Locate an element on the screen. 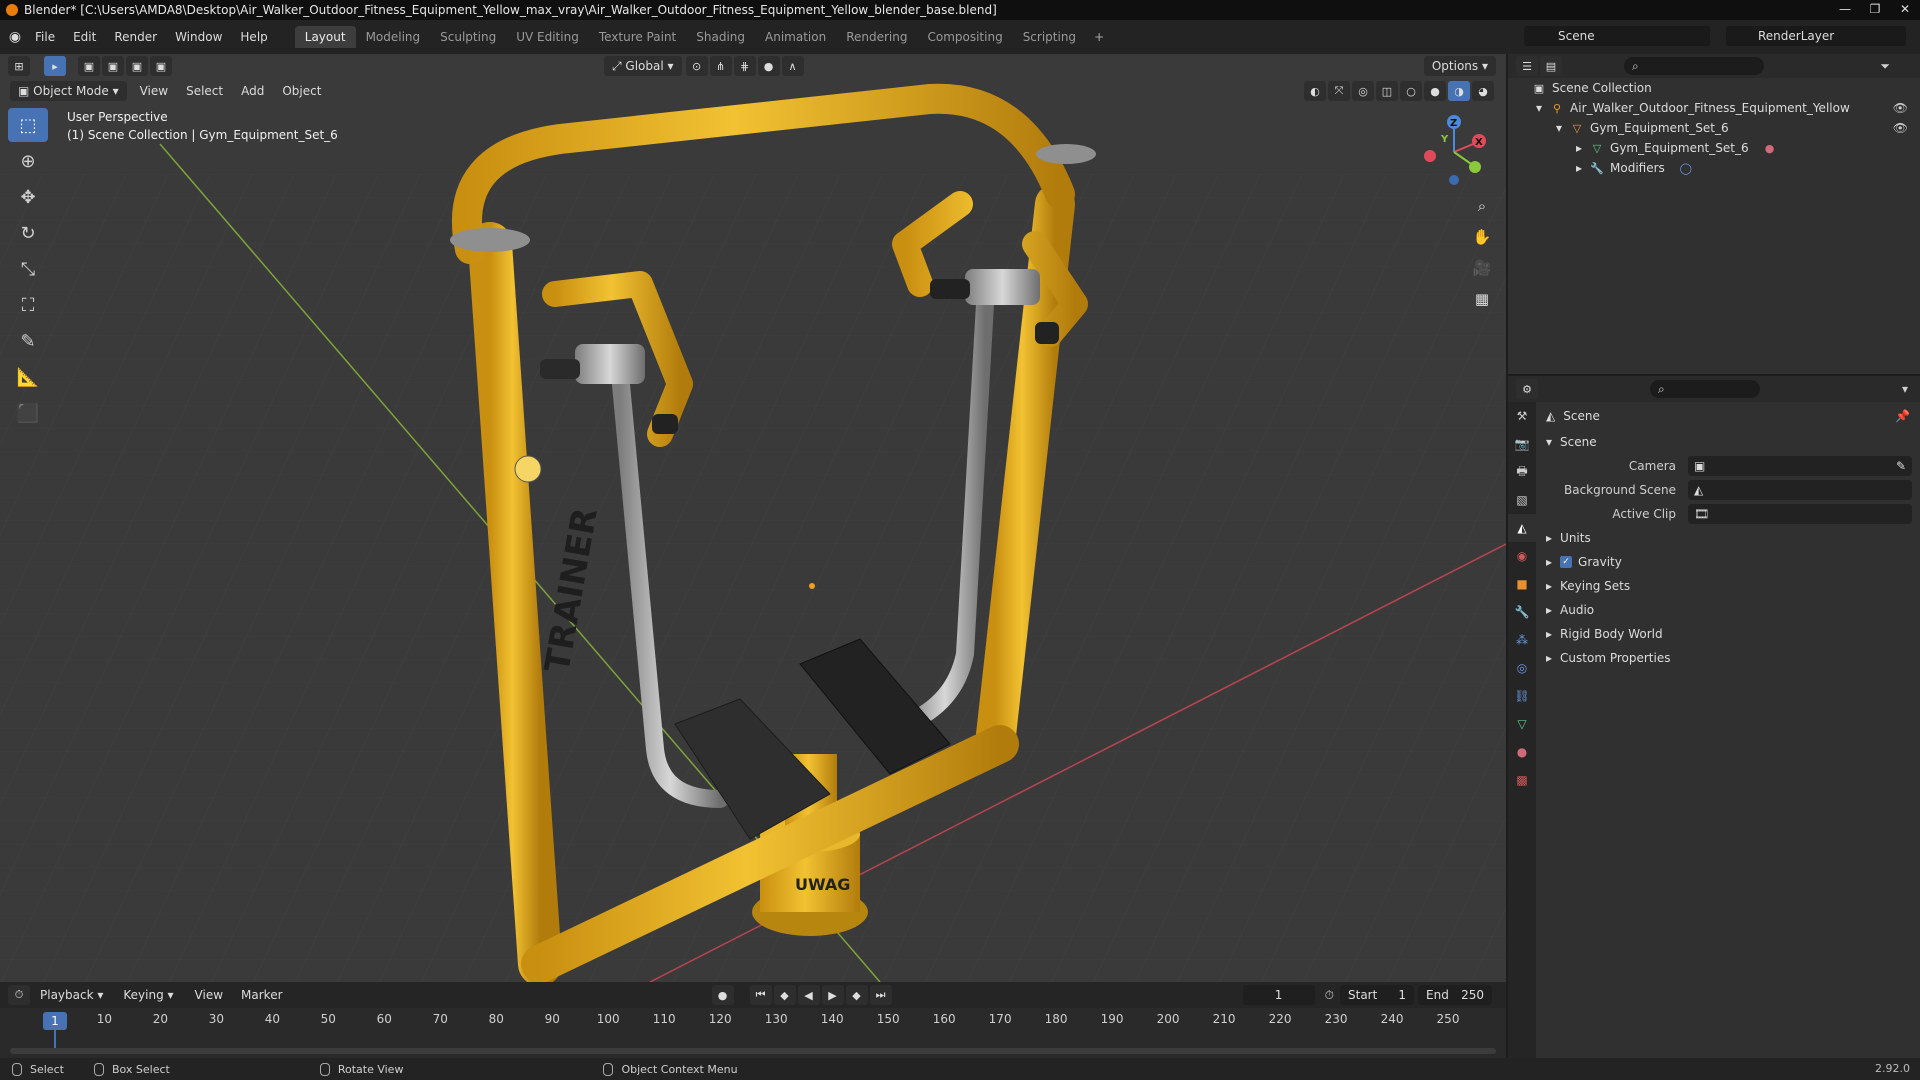  scale-tool-icon: ⤡ is located at coordinates (28, 269).